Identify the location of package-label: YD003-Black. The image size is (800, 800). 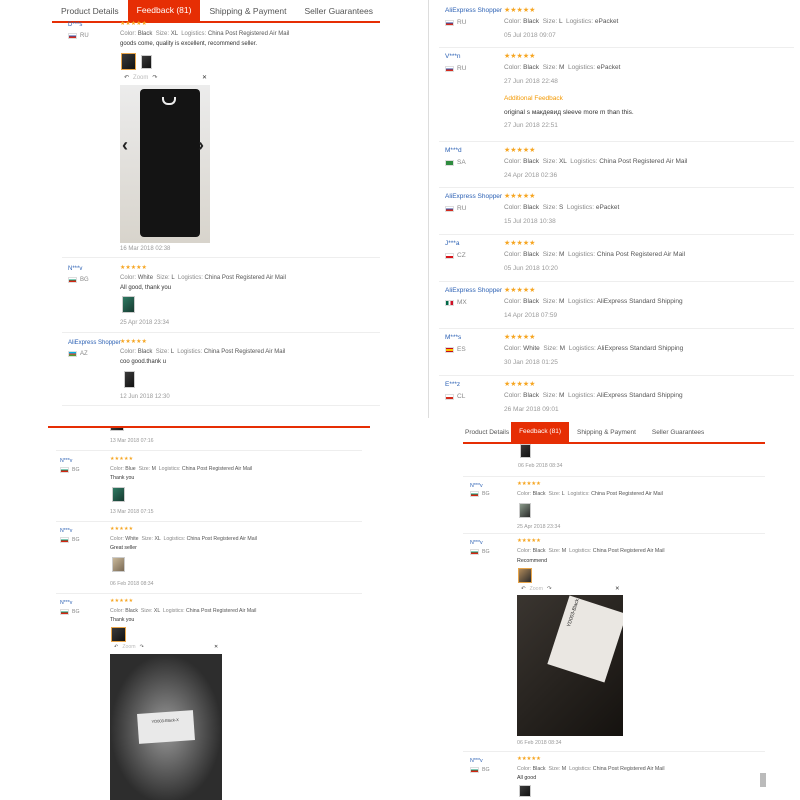
(585, 639).